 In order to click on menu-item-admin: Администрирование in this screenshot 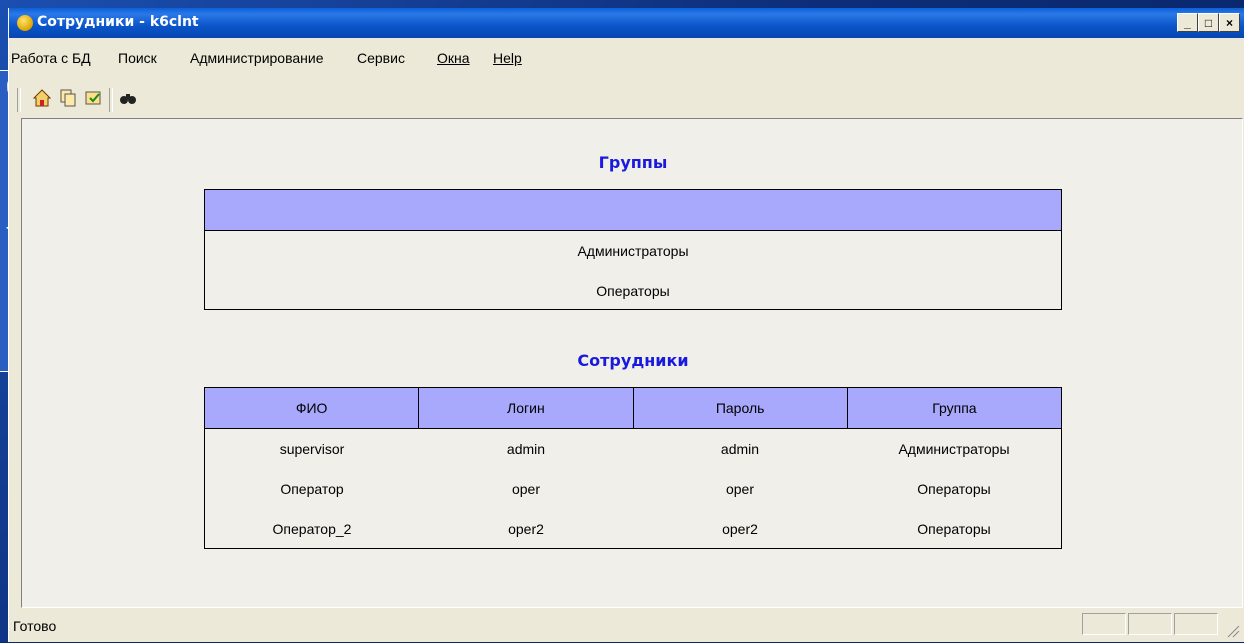, I will do `click(257, 58)`.